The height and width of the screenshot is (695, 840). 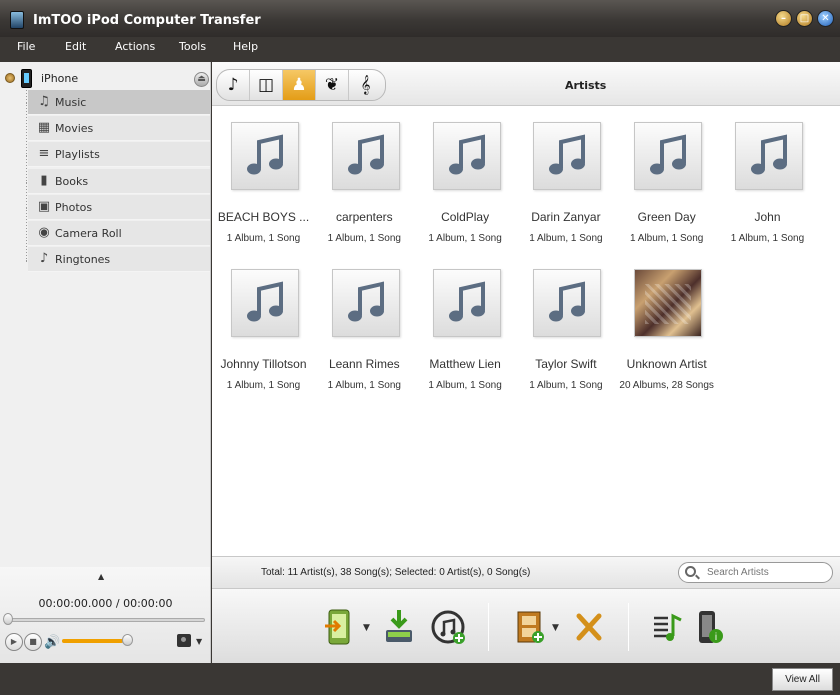 What do you see at coordinates (33, 642) in the screenshot?
I see `stop-button: ■` at bounding box center [33, 642].